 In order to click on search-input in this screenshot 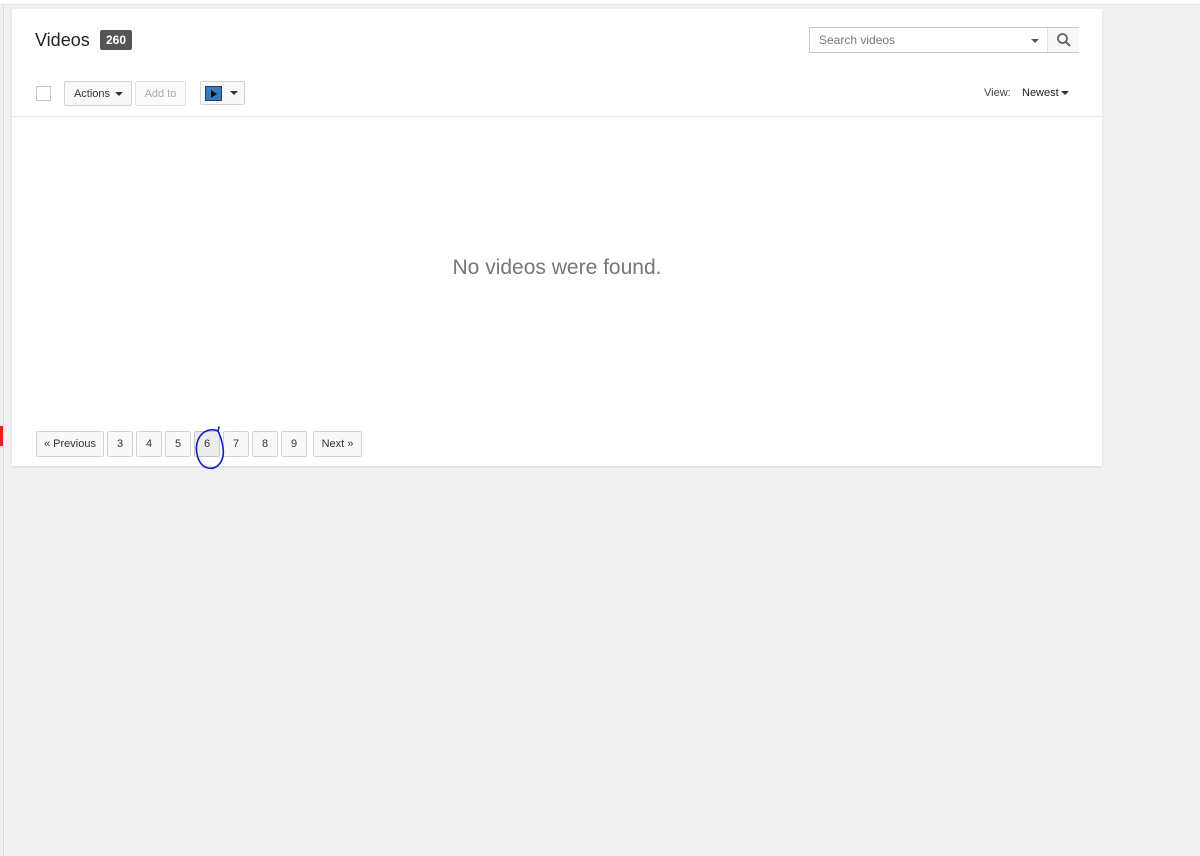, I will do `click(920, 40)`.